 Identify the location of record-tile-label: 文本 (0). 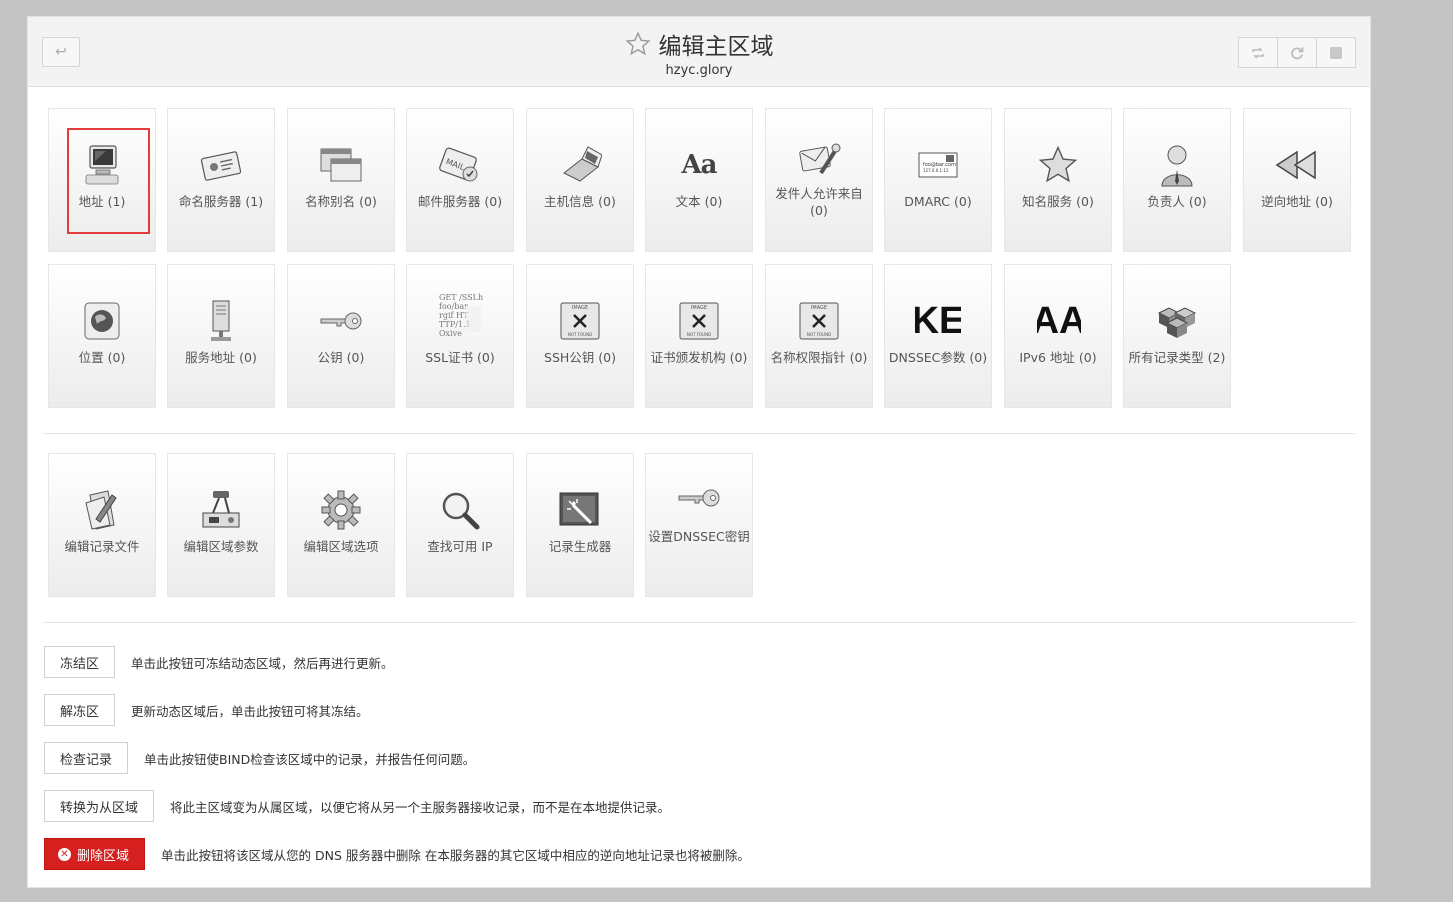
(699, 201).